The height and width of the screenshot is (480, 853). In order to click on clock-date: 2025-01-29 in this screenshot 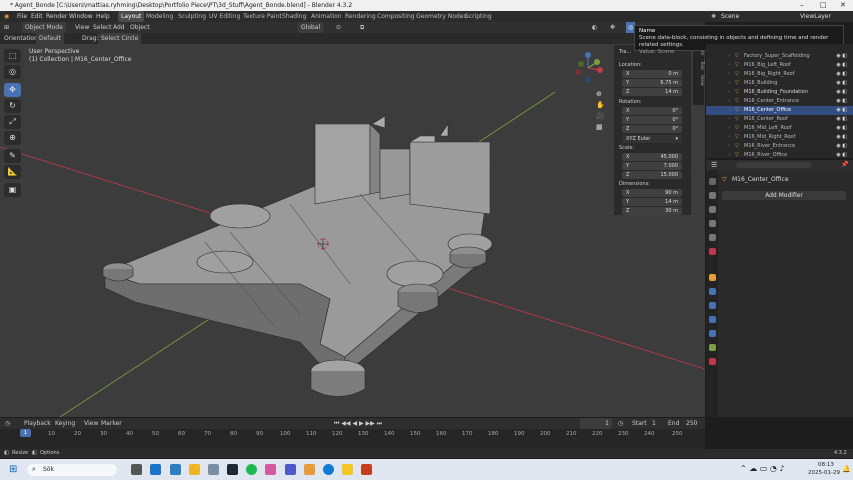, I will do `click(824, 473)`.